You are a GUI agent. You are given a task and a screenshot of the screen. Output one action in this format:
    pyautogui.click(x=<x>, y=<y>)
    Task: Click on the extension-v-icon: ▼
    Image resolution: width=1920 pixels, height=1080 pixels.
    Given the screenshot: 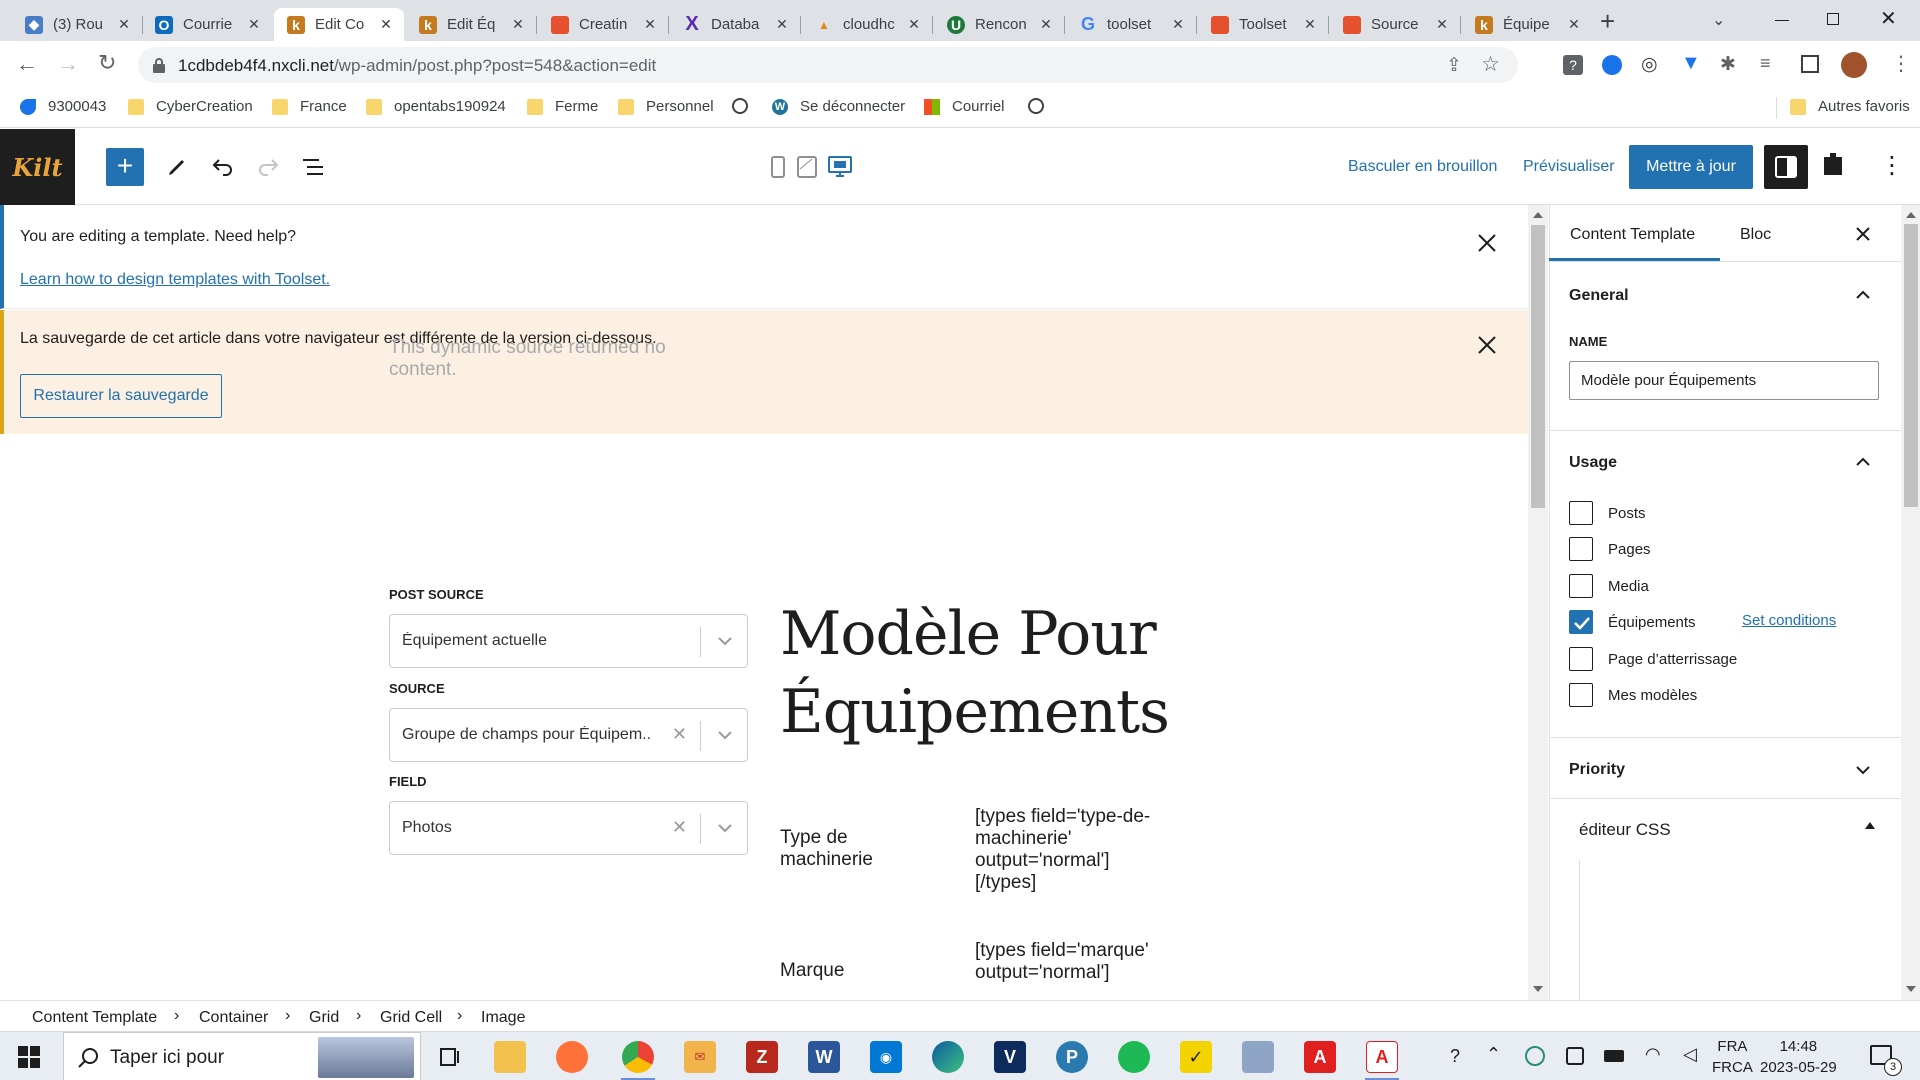 What is the action you would take?
    pyautogui.click(x=1691, y=63)
    